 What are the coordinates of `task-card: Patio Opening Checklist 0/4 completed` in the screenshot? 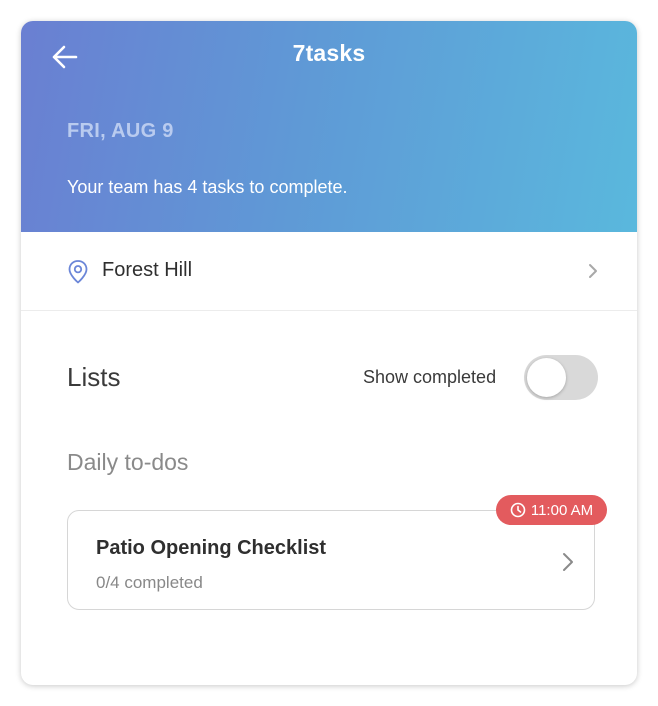 It's located at (331, 560).